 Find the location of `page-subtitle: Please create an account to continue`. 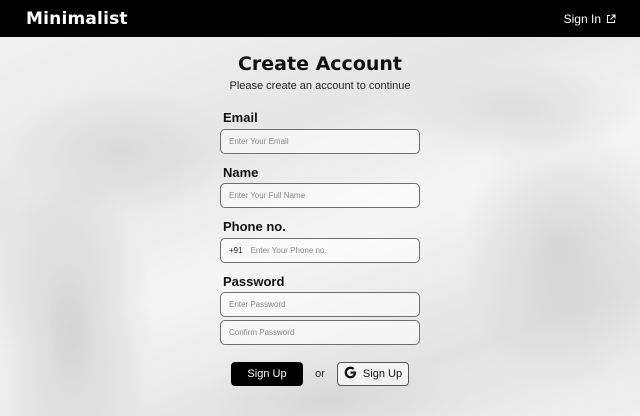

page-subtitle: Please create an account to continue is located at coordinates (320, 86).